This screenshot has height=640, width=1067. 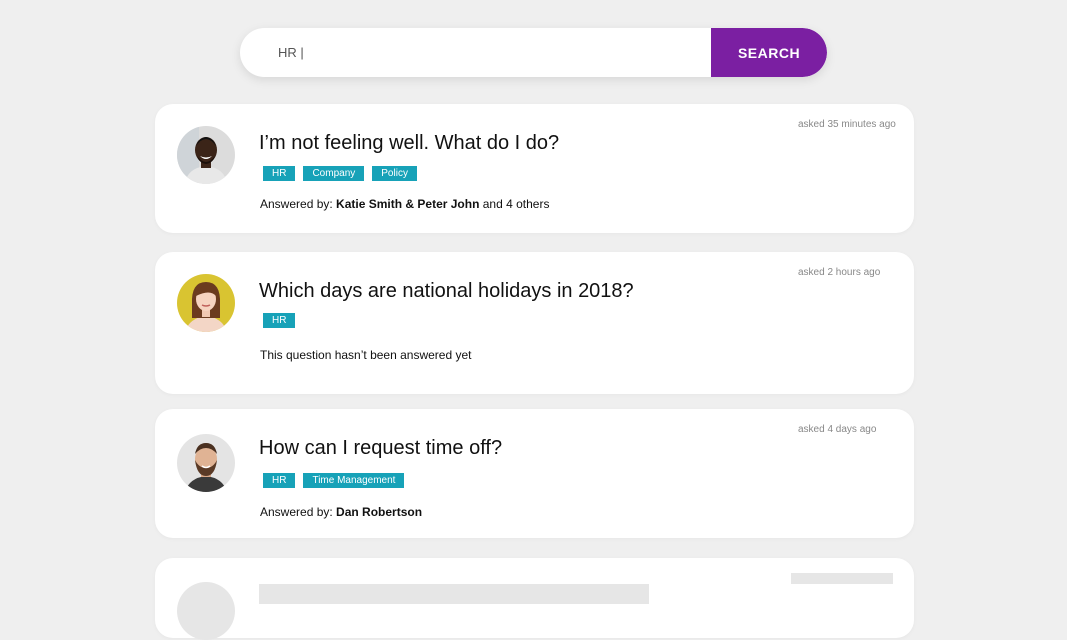 I want to click on placeholder-avatar, so click(x=206, y=611).